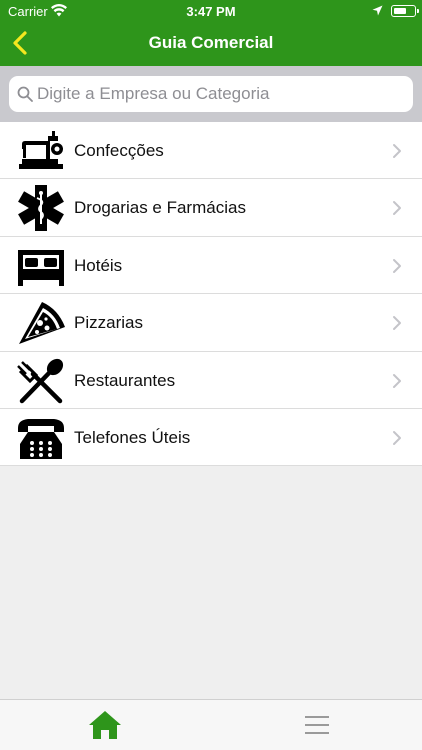 The image size is (422, 750). I want to click on navigation-bar: Carrier 3:47 PM Guia Comercial, so click(211, 33).